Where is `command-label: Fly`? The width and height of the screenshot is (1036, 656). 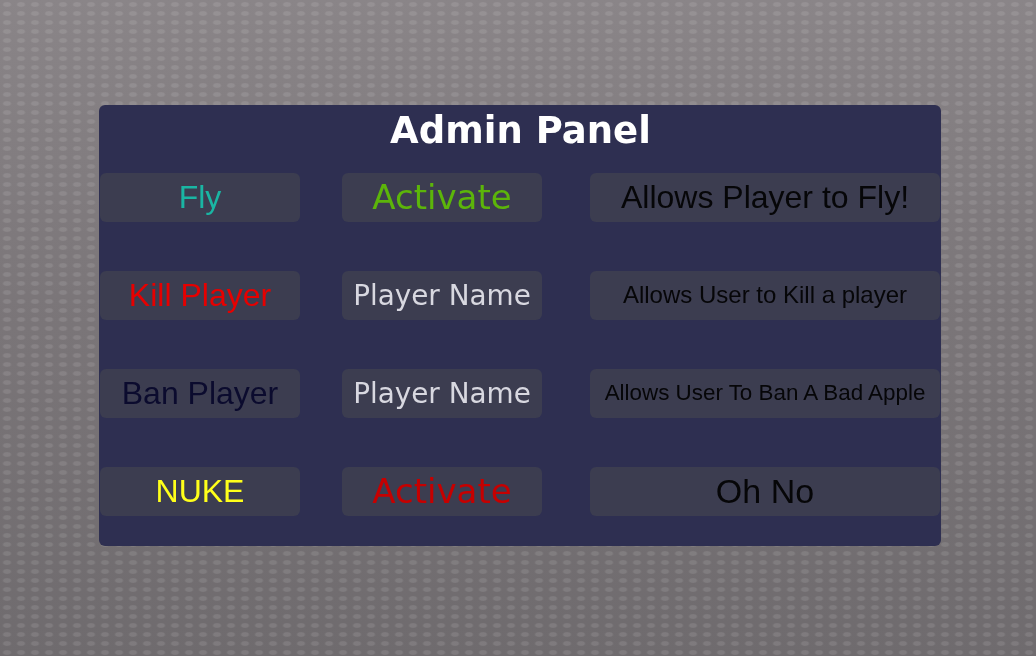
command-label: Fly is located at coordinates (200, 197).